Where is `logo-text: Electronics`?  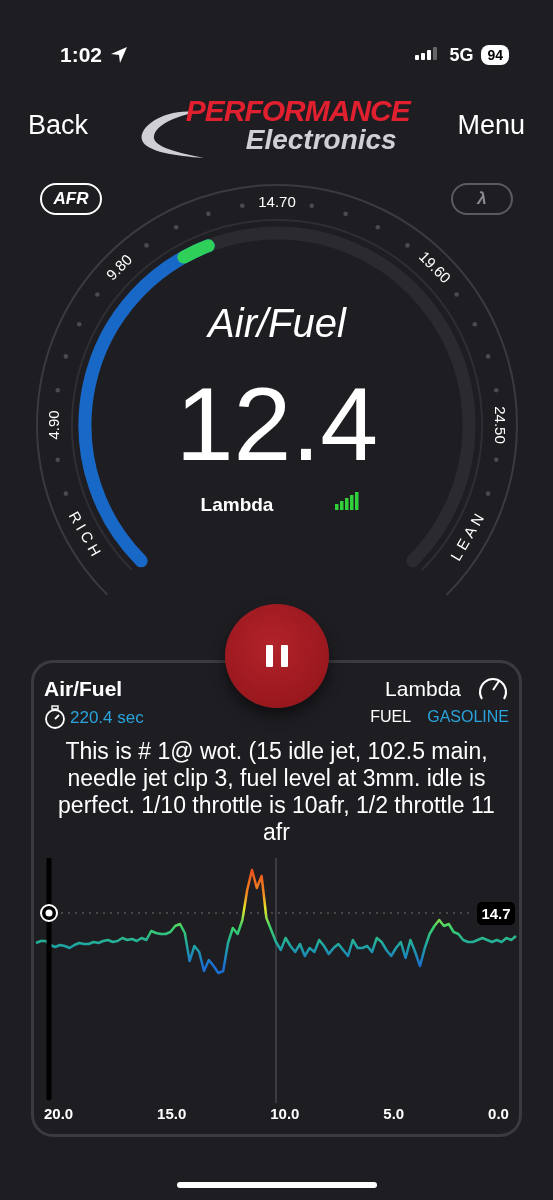 logo-text: Electronics is located at coordinates (321, 140).